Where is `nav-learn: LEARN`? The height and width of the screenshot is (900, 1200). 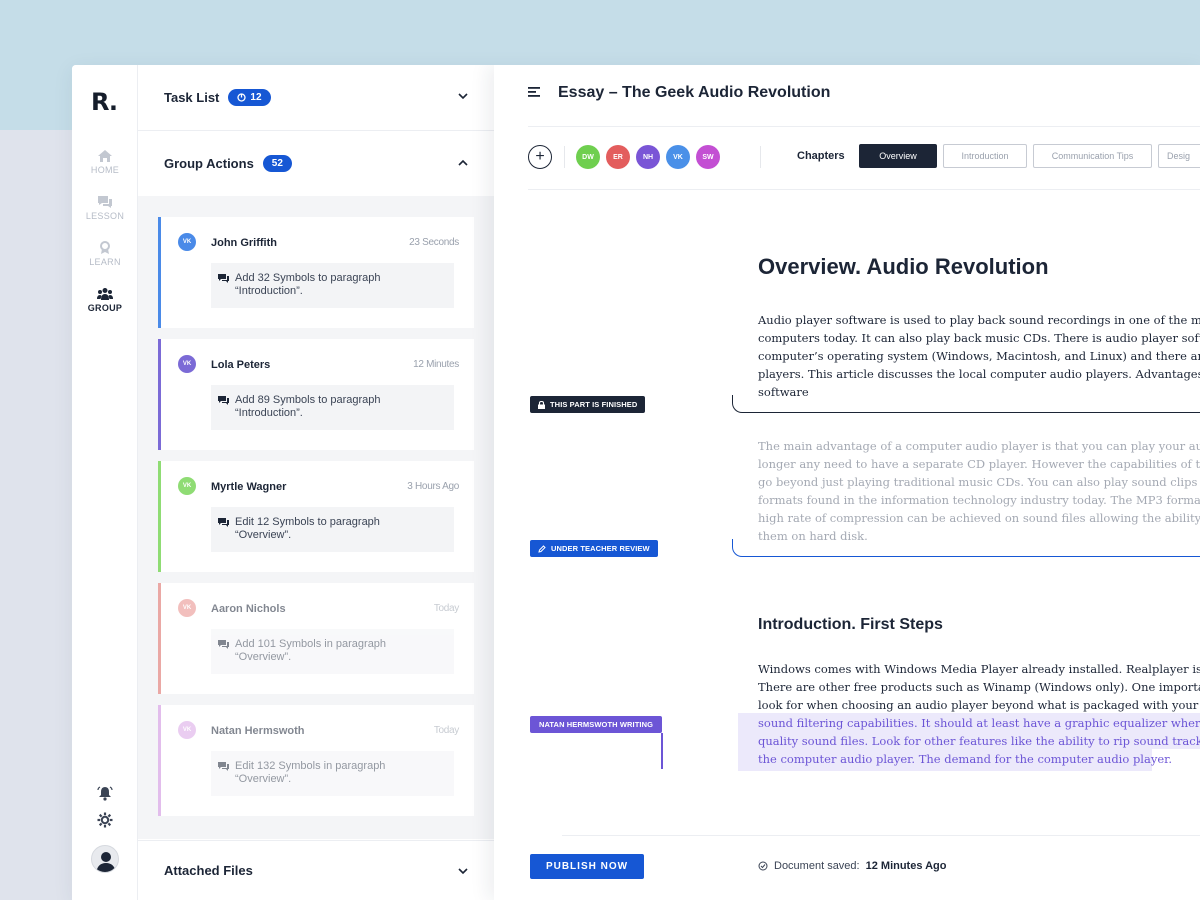 nav-learn: LEARN is located at coordinates (105, 254).